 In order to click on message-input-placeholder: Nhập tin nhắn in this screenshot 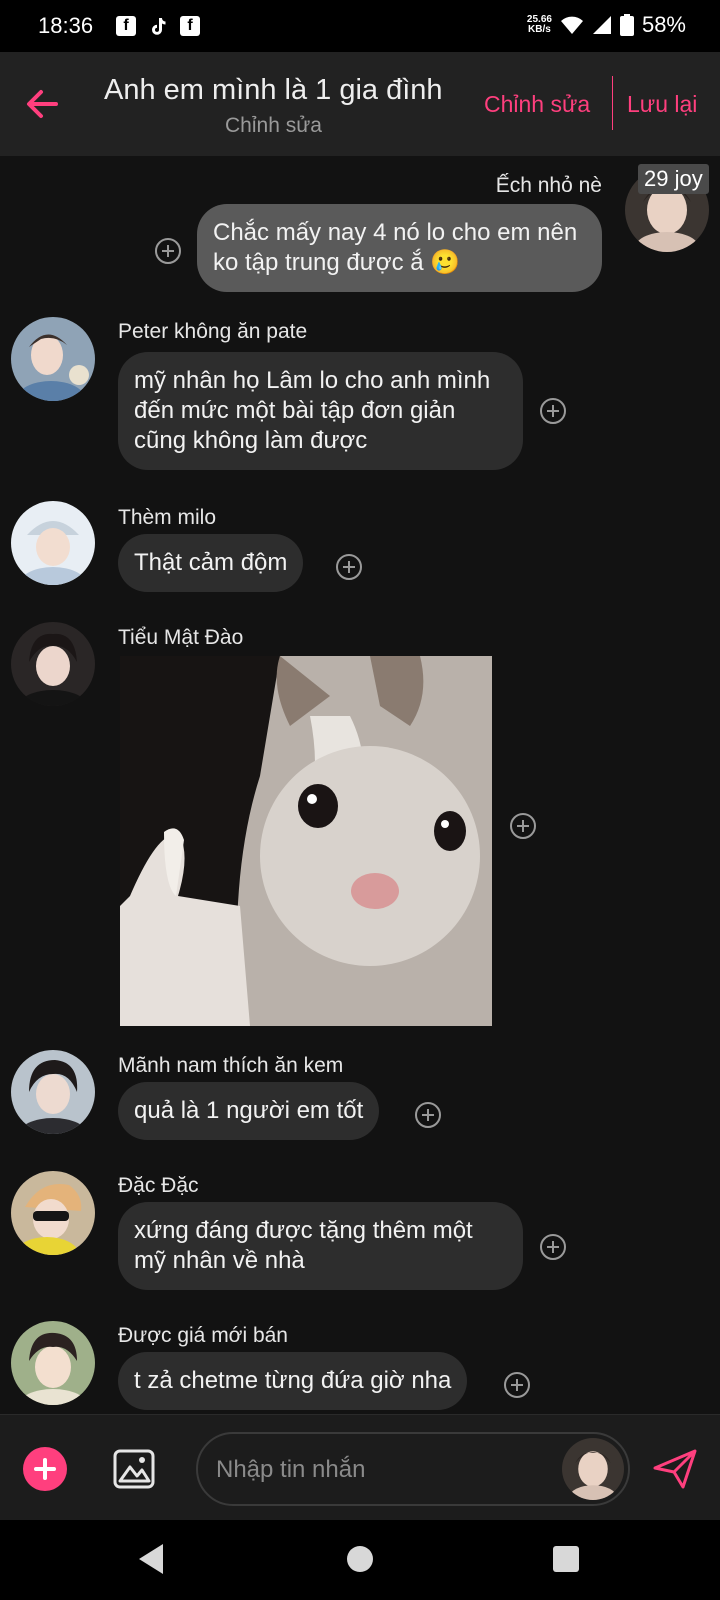, I will do `click(291, 1469)`.